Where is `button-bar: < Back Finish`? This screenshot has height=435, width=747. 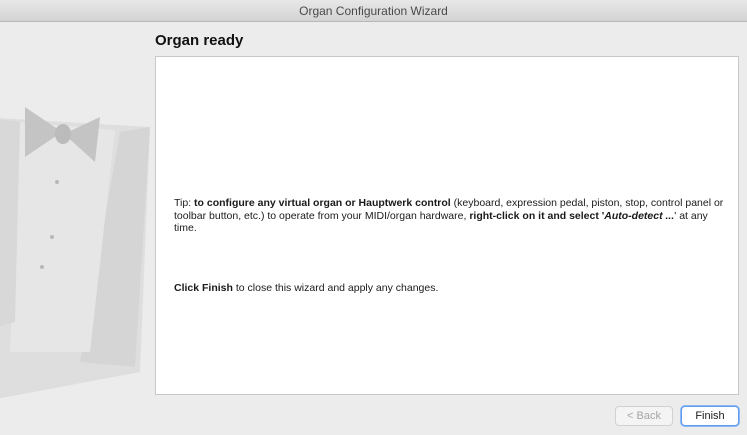
button-bar: < Back Finish is located at coordinates (677, 416).